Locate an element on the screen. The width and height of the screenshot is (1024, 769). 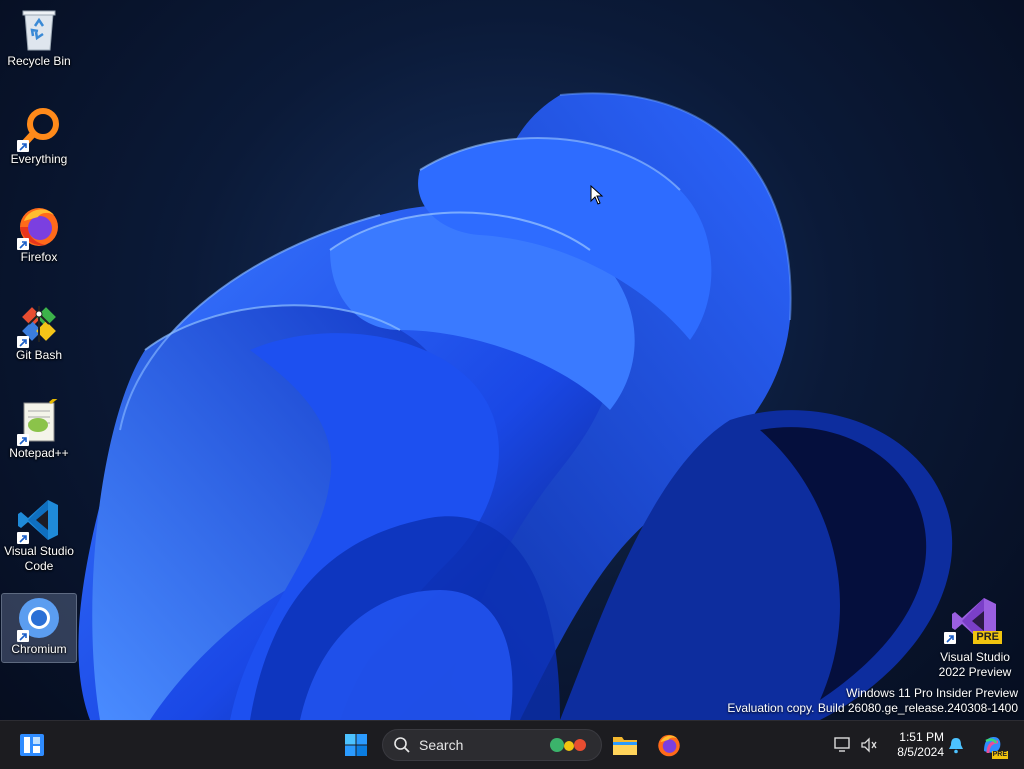
taskbar-search-box: Search is located at coordinates (492, 745).